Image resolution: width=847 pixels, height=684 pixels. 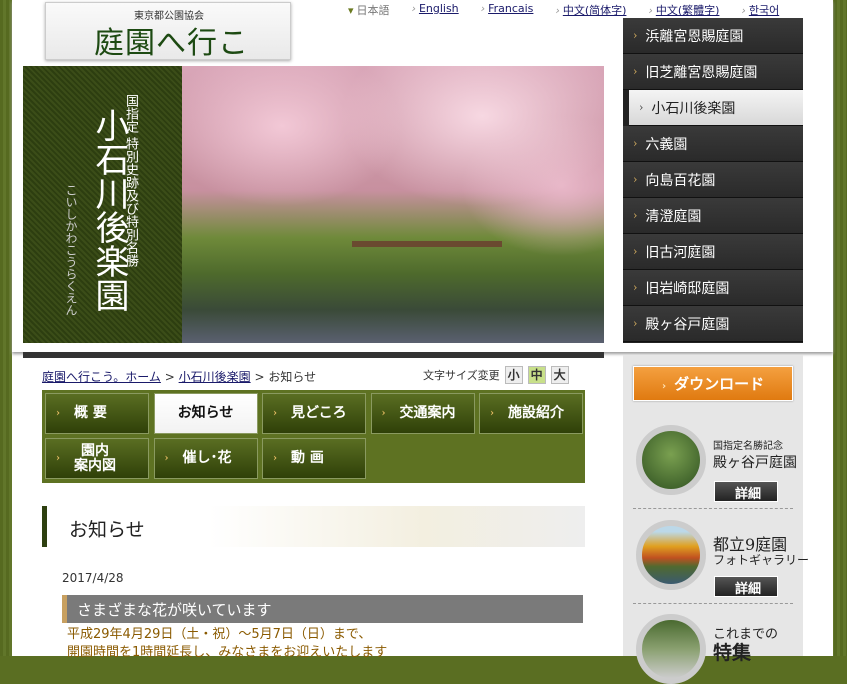 I want to click on garden-nav-item: › 浜離宮恩賜庭園, so click(x=713, y=36).